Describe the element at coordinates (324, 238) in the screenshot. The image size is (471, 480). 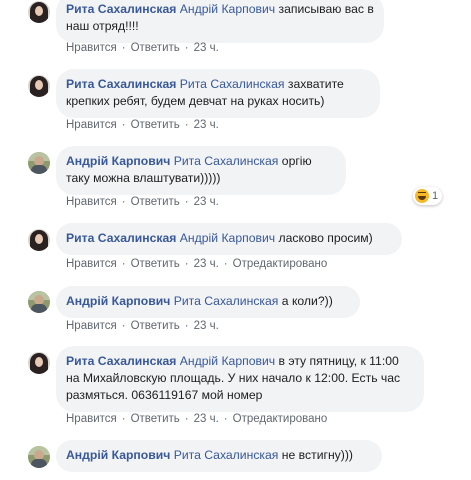
I see `comment-text: ласково просим)` at that location.